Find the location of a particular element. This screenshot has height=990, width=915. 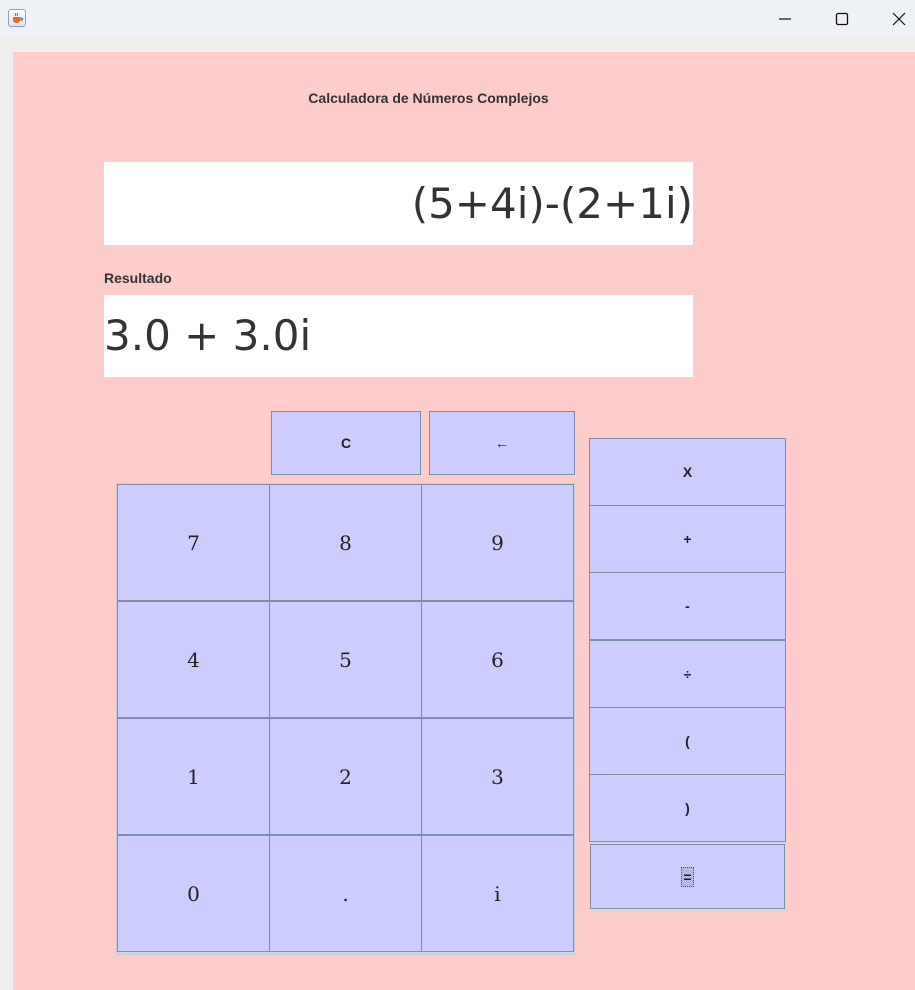

minimize-button is located at coordinates (785, 19).